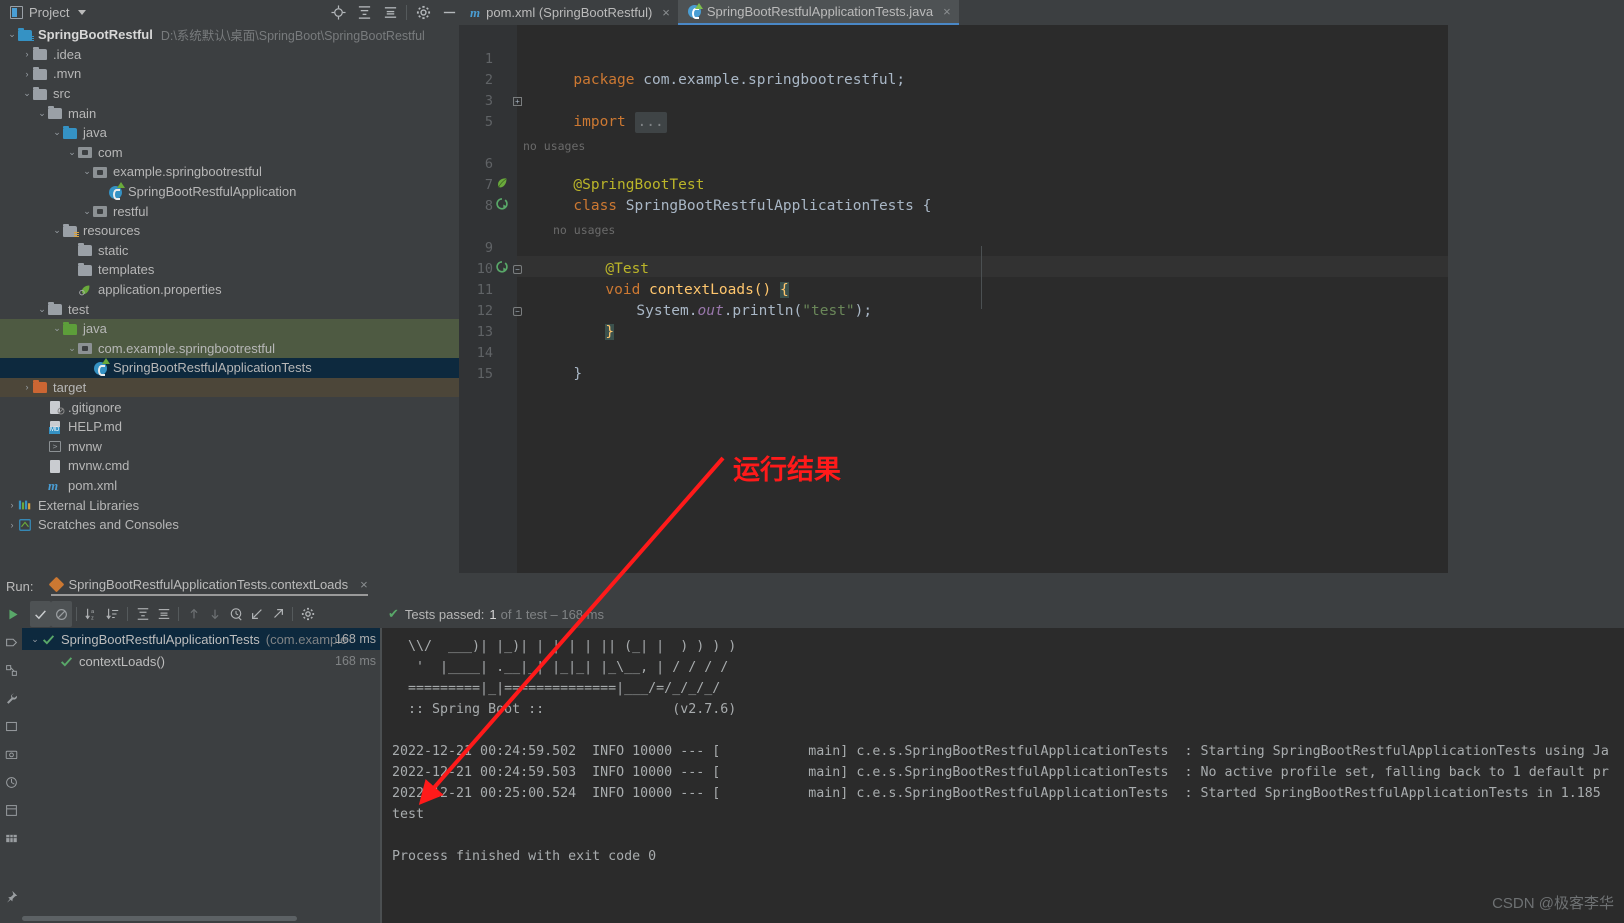 Image resolution: width=1624 pixels, height=923 pixels. I want to click on project-tree-row: ›static, so click(229, 251).